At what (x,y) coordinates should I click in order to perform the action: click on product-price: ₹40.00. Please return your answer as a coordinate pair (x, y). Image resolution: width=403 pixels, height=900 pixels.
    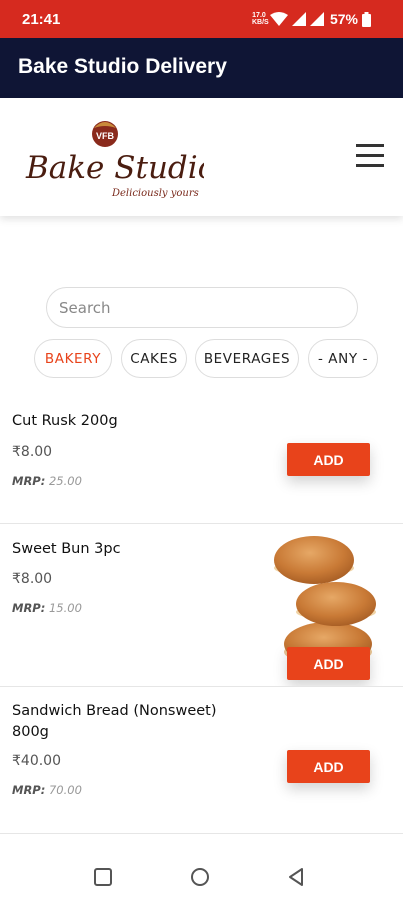
    Looking at the image, I should click on (36, 761).